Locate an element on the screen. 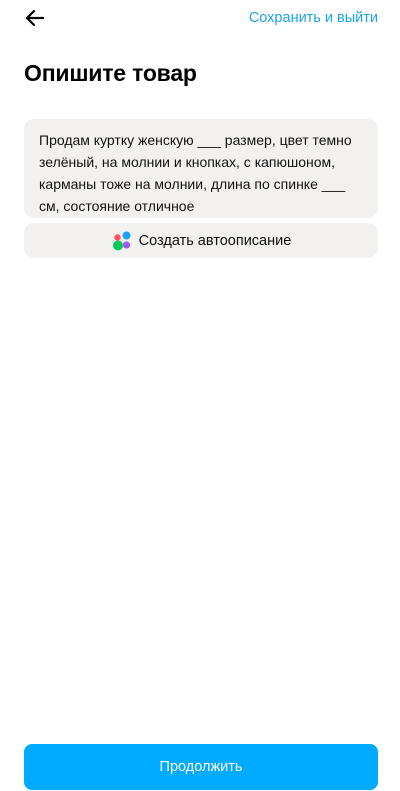 The width and height of the screenshot is (400, 791). continue-button-label: Продолжить is located at coordinates (201, 767).